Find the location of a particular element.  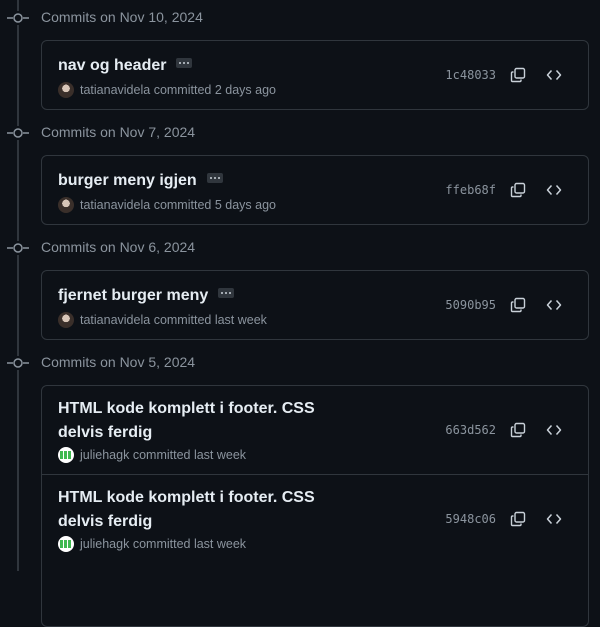

commit-meta: tatianavidela committed last week is located at coordinates (162, 320).